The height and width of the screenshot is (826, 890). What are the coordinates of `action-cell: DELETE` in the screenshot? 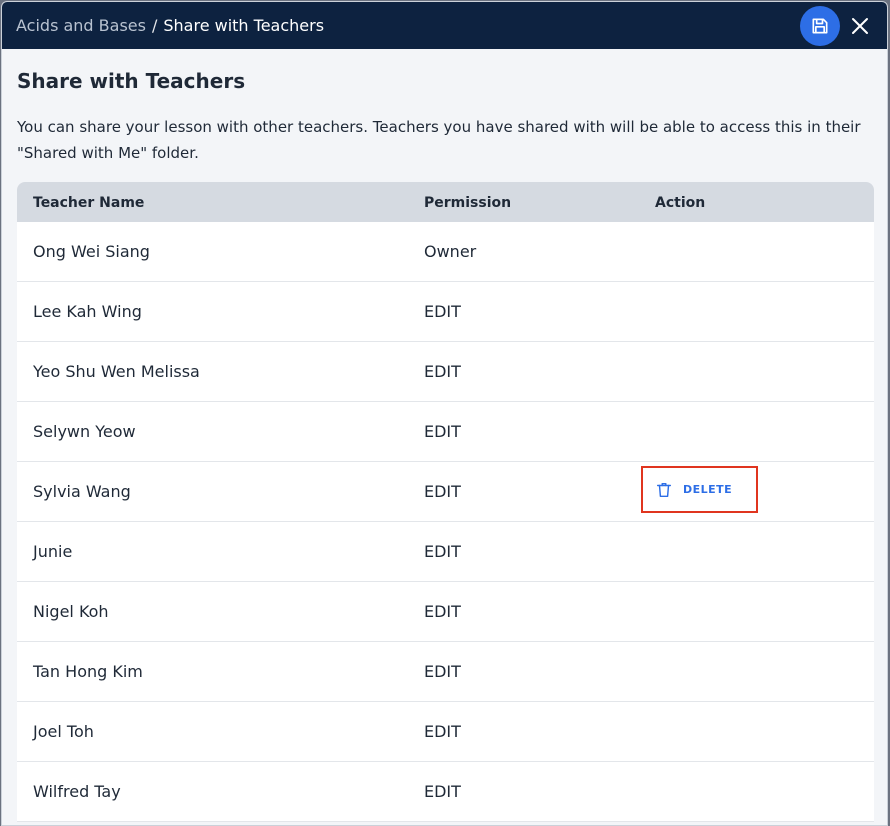 It's located at (757, 491).